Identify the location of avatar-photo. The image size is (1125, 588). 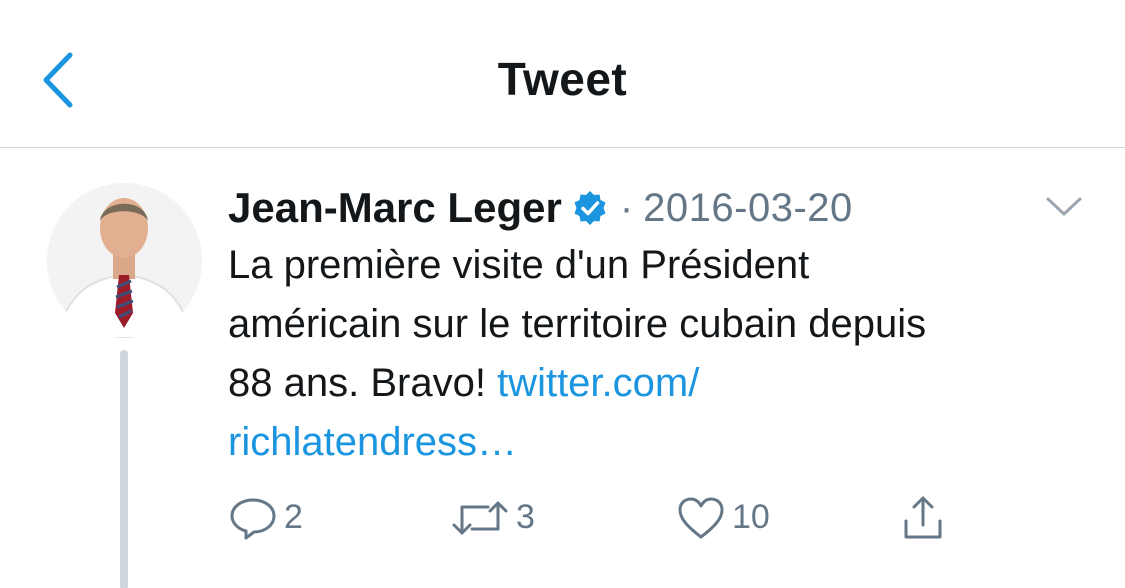
(124, 260).